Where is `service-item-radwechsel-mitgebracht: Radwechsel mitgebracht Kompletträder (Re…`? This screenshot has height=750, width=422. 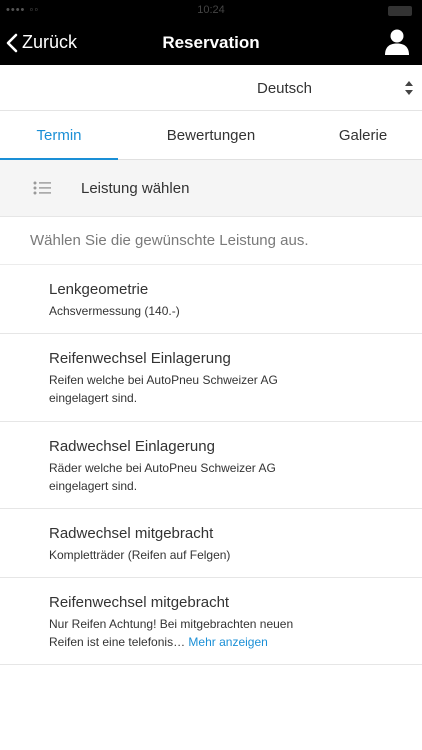 service-item-radwechsel-mitgebracht: Radwechsel mitgebracht Kompletträder (Re… is located at coordinates (211, 543).